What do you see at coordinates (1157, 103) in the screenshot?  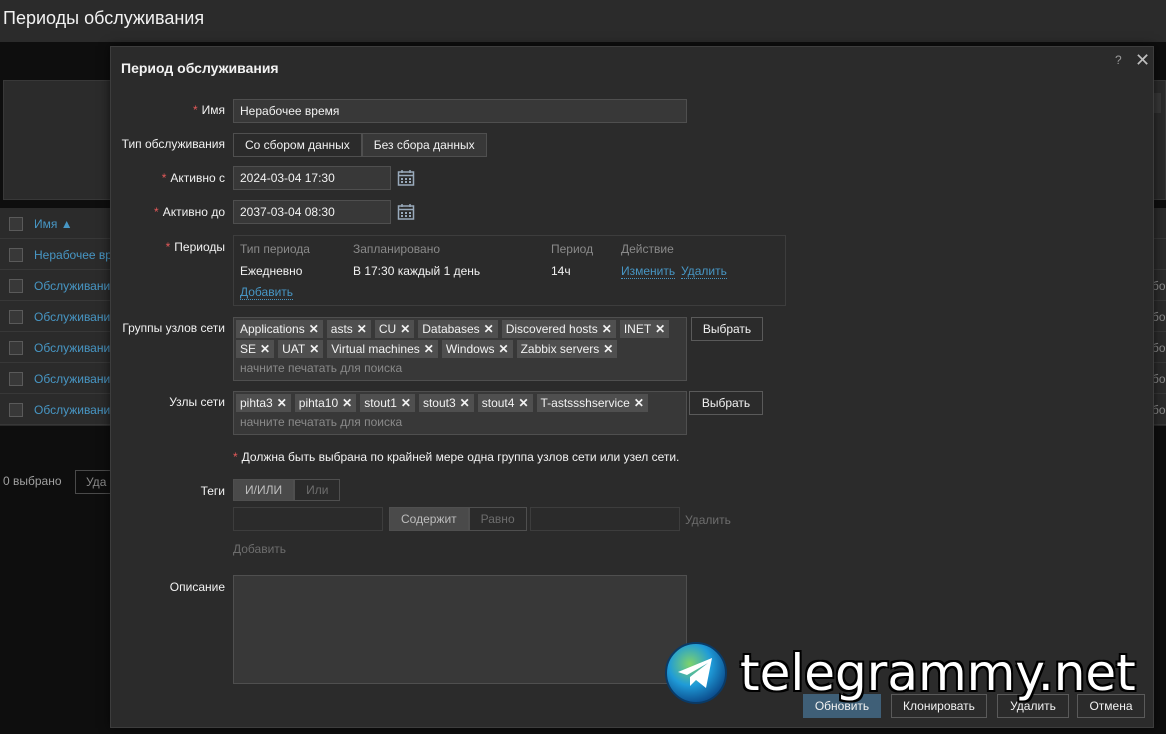 I see `filter-control` at bounding box center [1157, 103].